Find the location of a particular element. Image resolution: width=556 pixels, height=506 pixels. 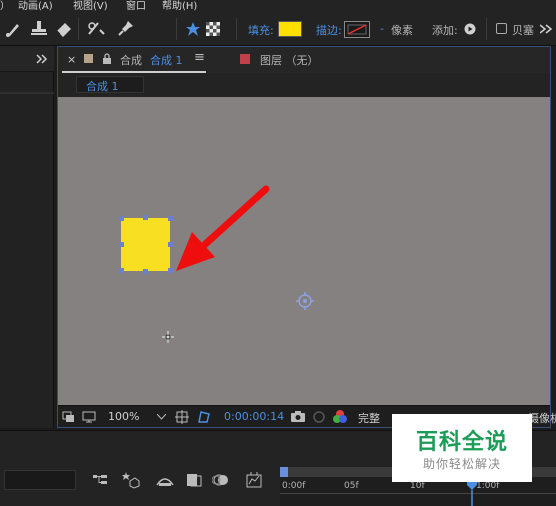

project-panel-header is located at coordinates (27, 59).